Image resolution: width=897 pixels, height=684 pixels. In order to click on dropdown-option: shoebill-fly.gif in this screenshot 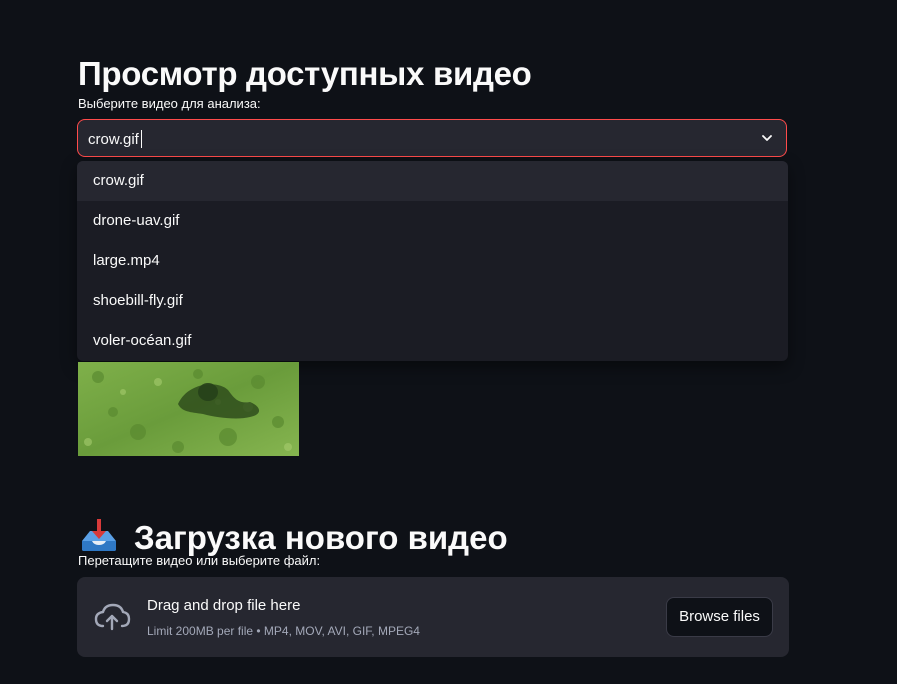, I will do `click(432, 301)`.